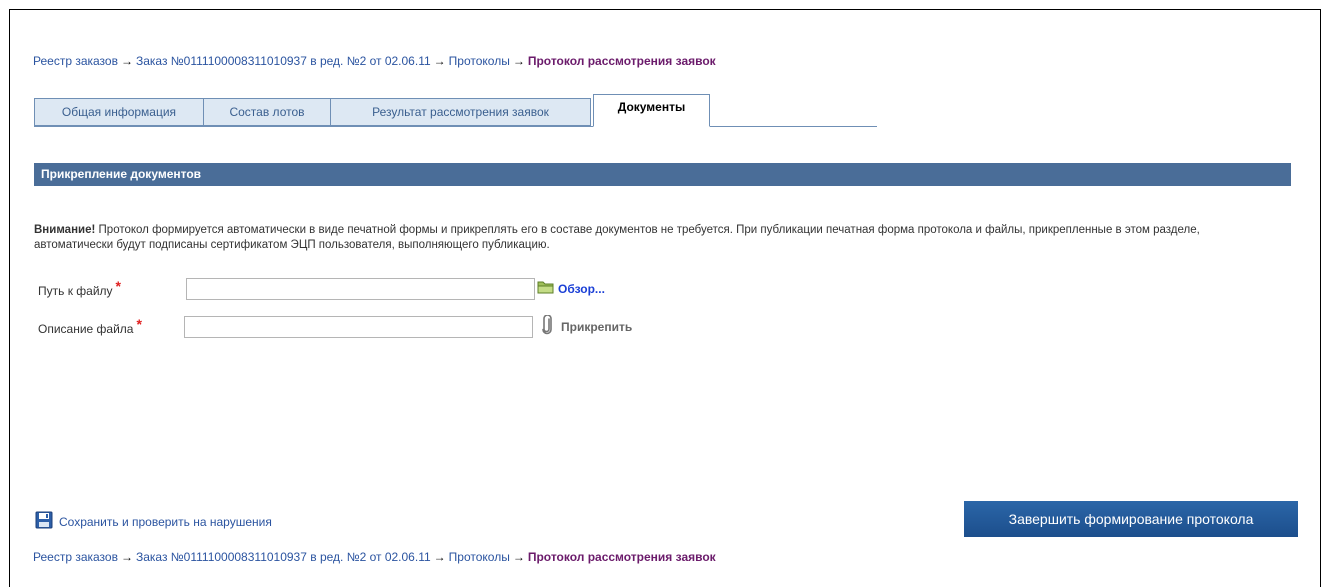  Describe the element at coordinates (460, 112) in the screenshot. I see `tab-review-results: Результат рассмотрения заявок` at that location.